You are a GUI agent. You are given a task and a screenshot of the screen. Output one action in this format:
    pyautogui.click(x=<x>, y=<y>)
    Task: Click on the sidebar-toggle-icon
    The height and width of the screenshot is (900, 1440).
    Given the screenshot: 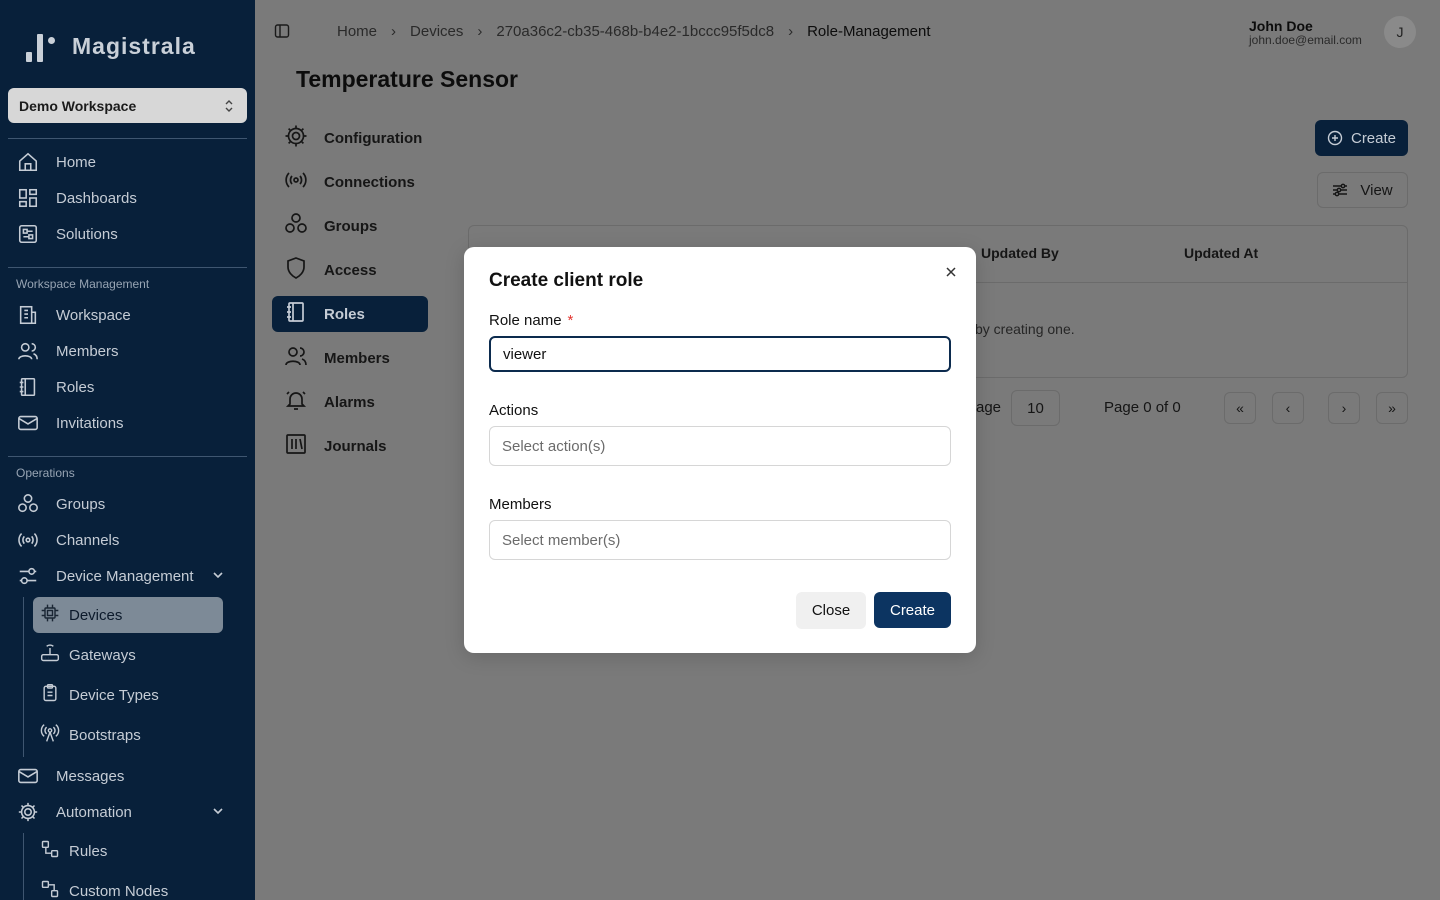 What is the action you would take?
    pyautogui.click(x=282, y=31)
    